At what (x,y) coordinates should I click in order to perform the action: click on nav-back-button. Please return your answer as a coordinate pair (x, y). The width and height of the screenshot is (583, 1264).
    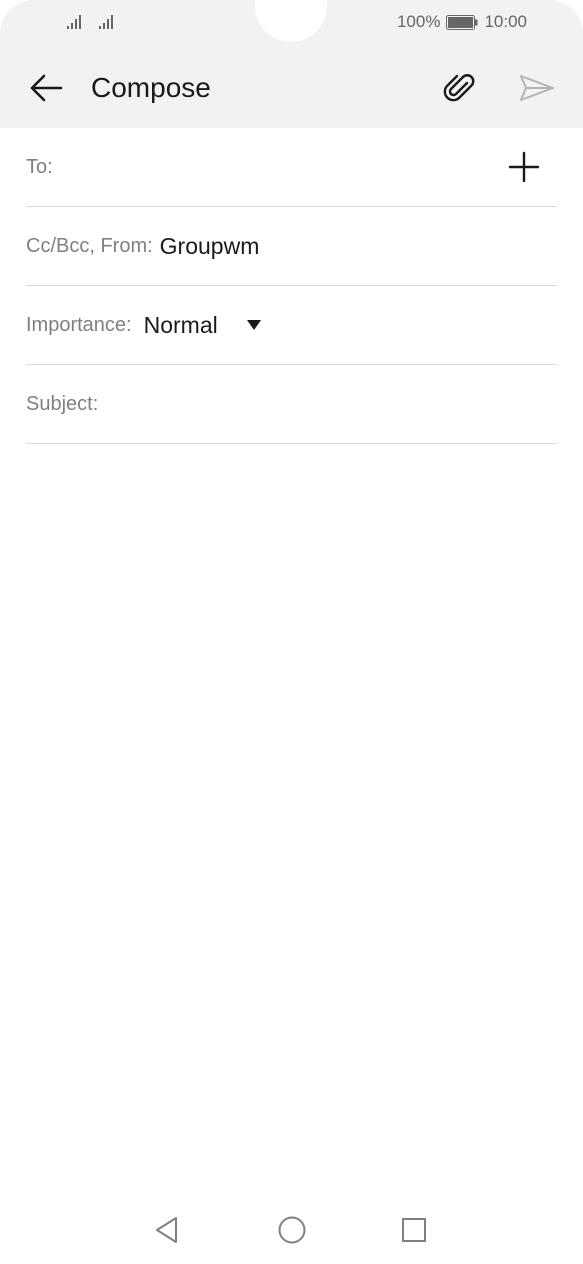
    Looking at the image, I should click on (167, 1230).